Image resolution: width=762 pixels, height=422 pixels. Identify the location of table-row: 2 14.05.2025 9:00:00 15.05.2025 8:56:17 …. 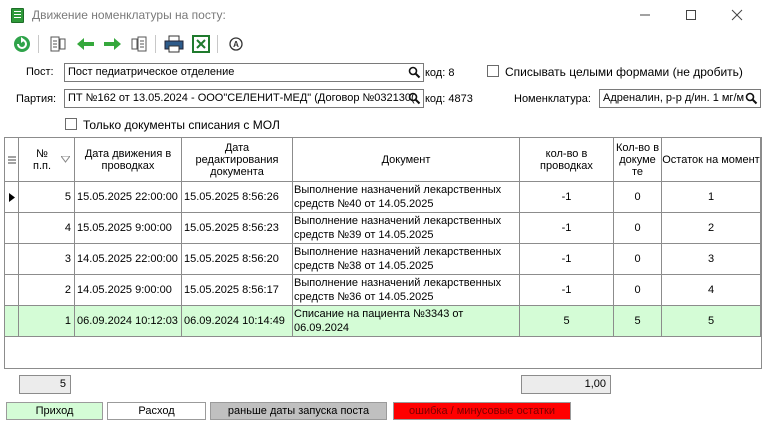
(383, 290).